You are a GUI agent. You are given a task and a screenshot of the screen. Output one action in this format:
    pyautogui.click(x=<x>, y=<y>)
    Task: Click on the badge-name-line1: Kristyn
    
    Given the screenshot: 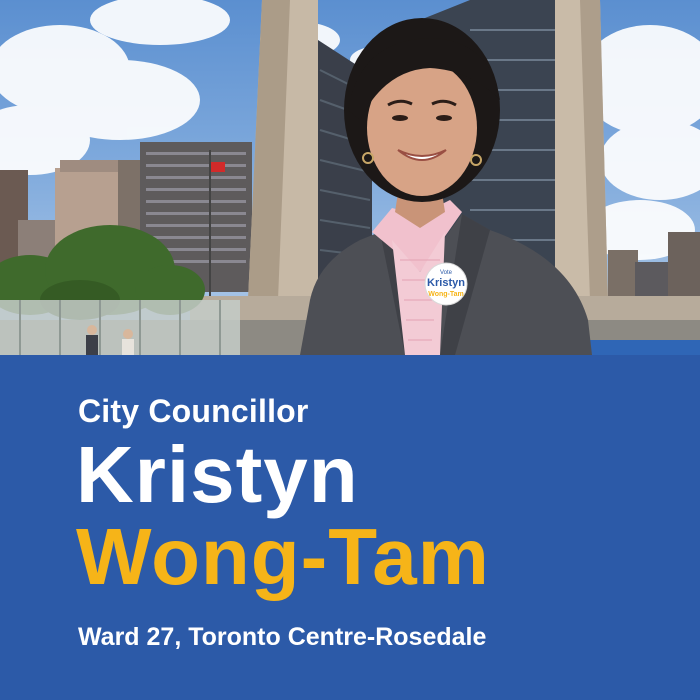 What is the action you would take?
    pyautogui.click(x=446, y=283)
    